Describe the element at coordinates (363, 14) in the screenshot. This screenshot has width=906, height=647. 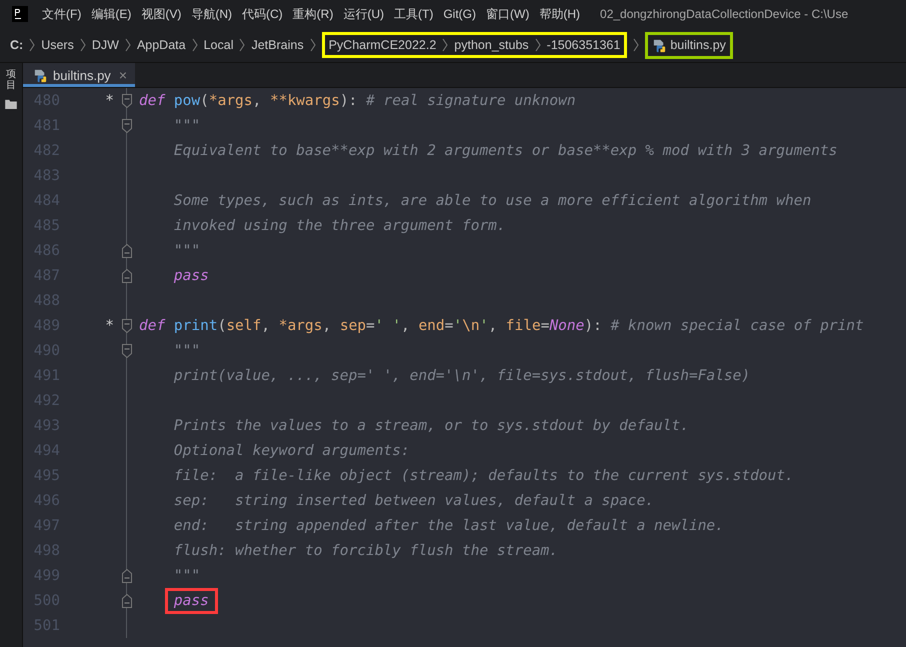
I see `menu-item: 运行(U)` at that location.